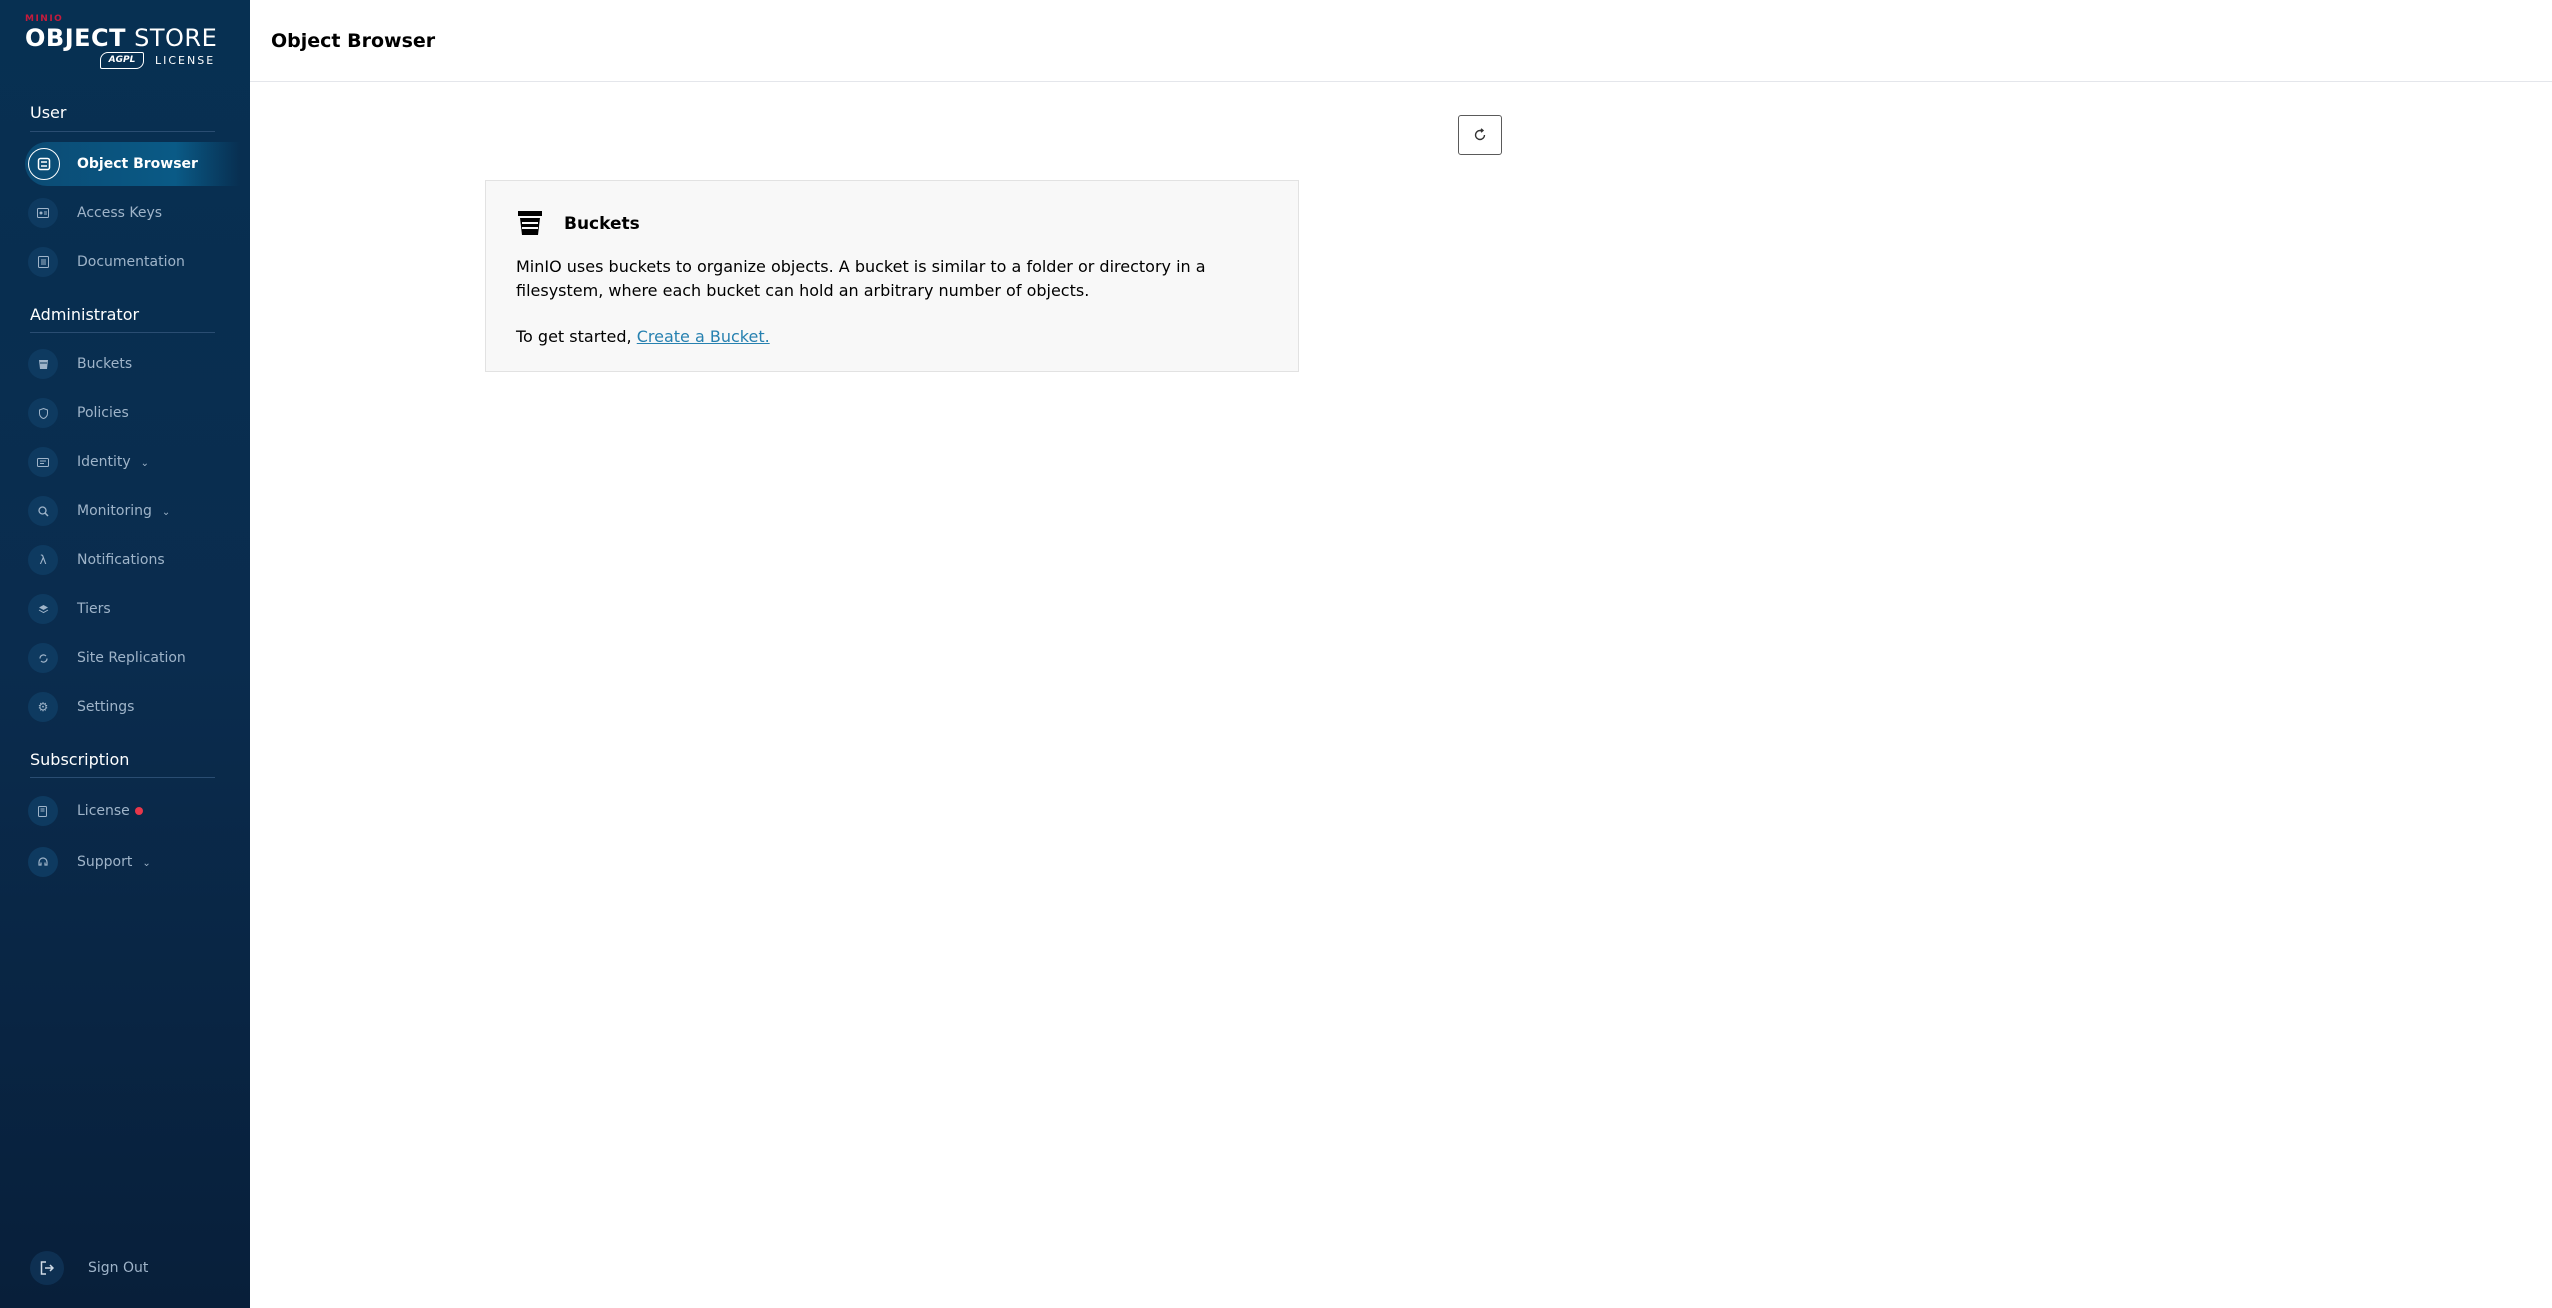  I want to click on sidebar-item-monitoring: Monitoring ⌄, so click(130, 511).